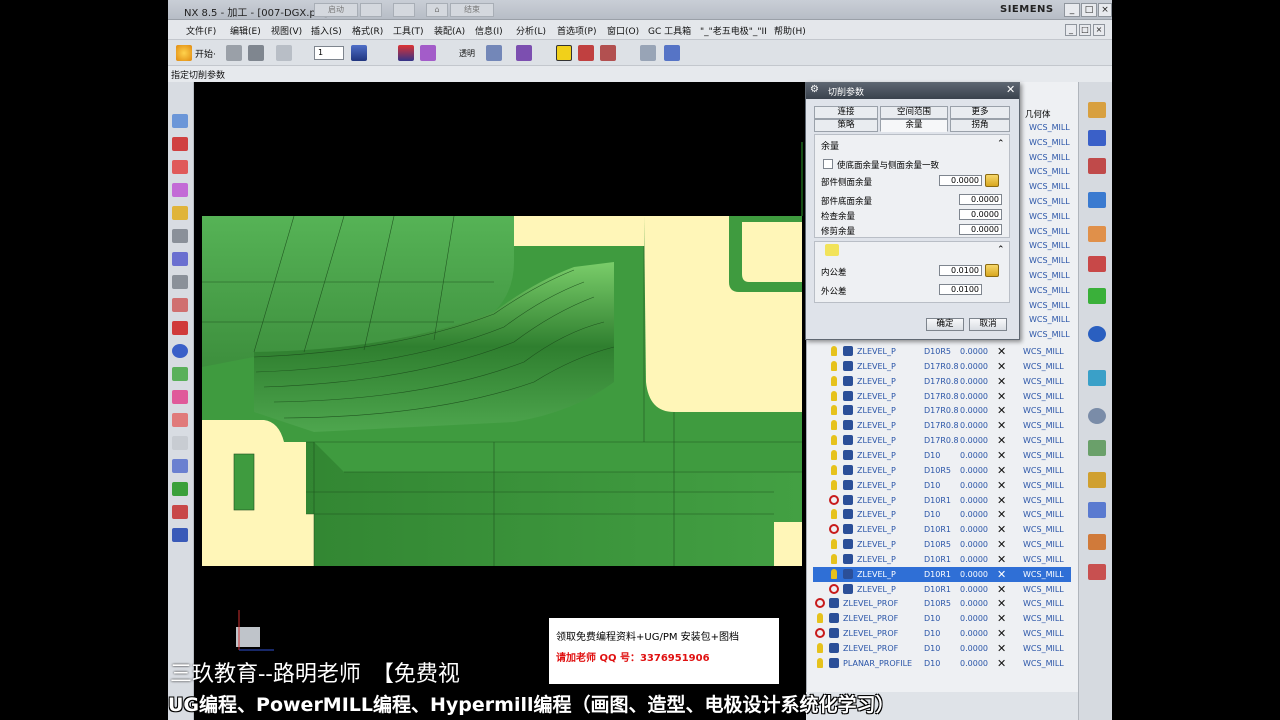 This screenshot has height=720, width=1280. I want to click on box-icon, so click(524, 53).